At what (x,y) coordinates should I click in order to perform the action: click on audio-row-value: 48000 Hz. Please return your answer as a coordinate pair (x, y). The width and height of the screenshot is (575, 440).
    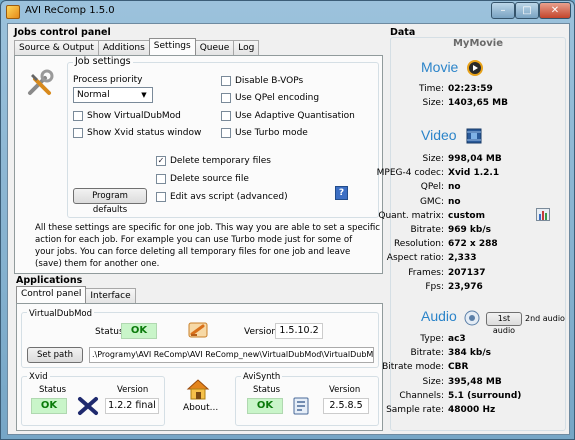
    Looking at the image, I should click on (472, 410).